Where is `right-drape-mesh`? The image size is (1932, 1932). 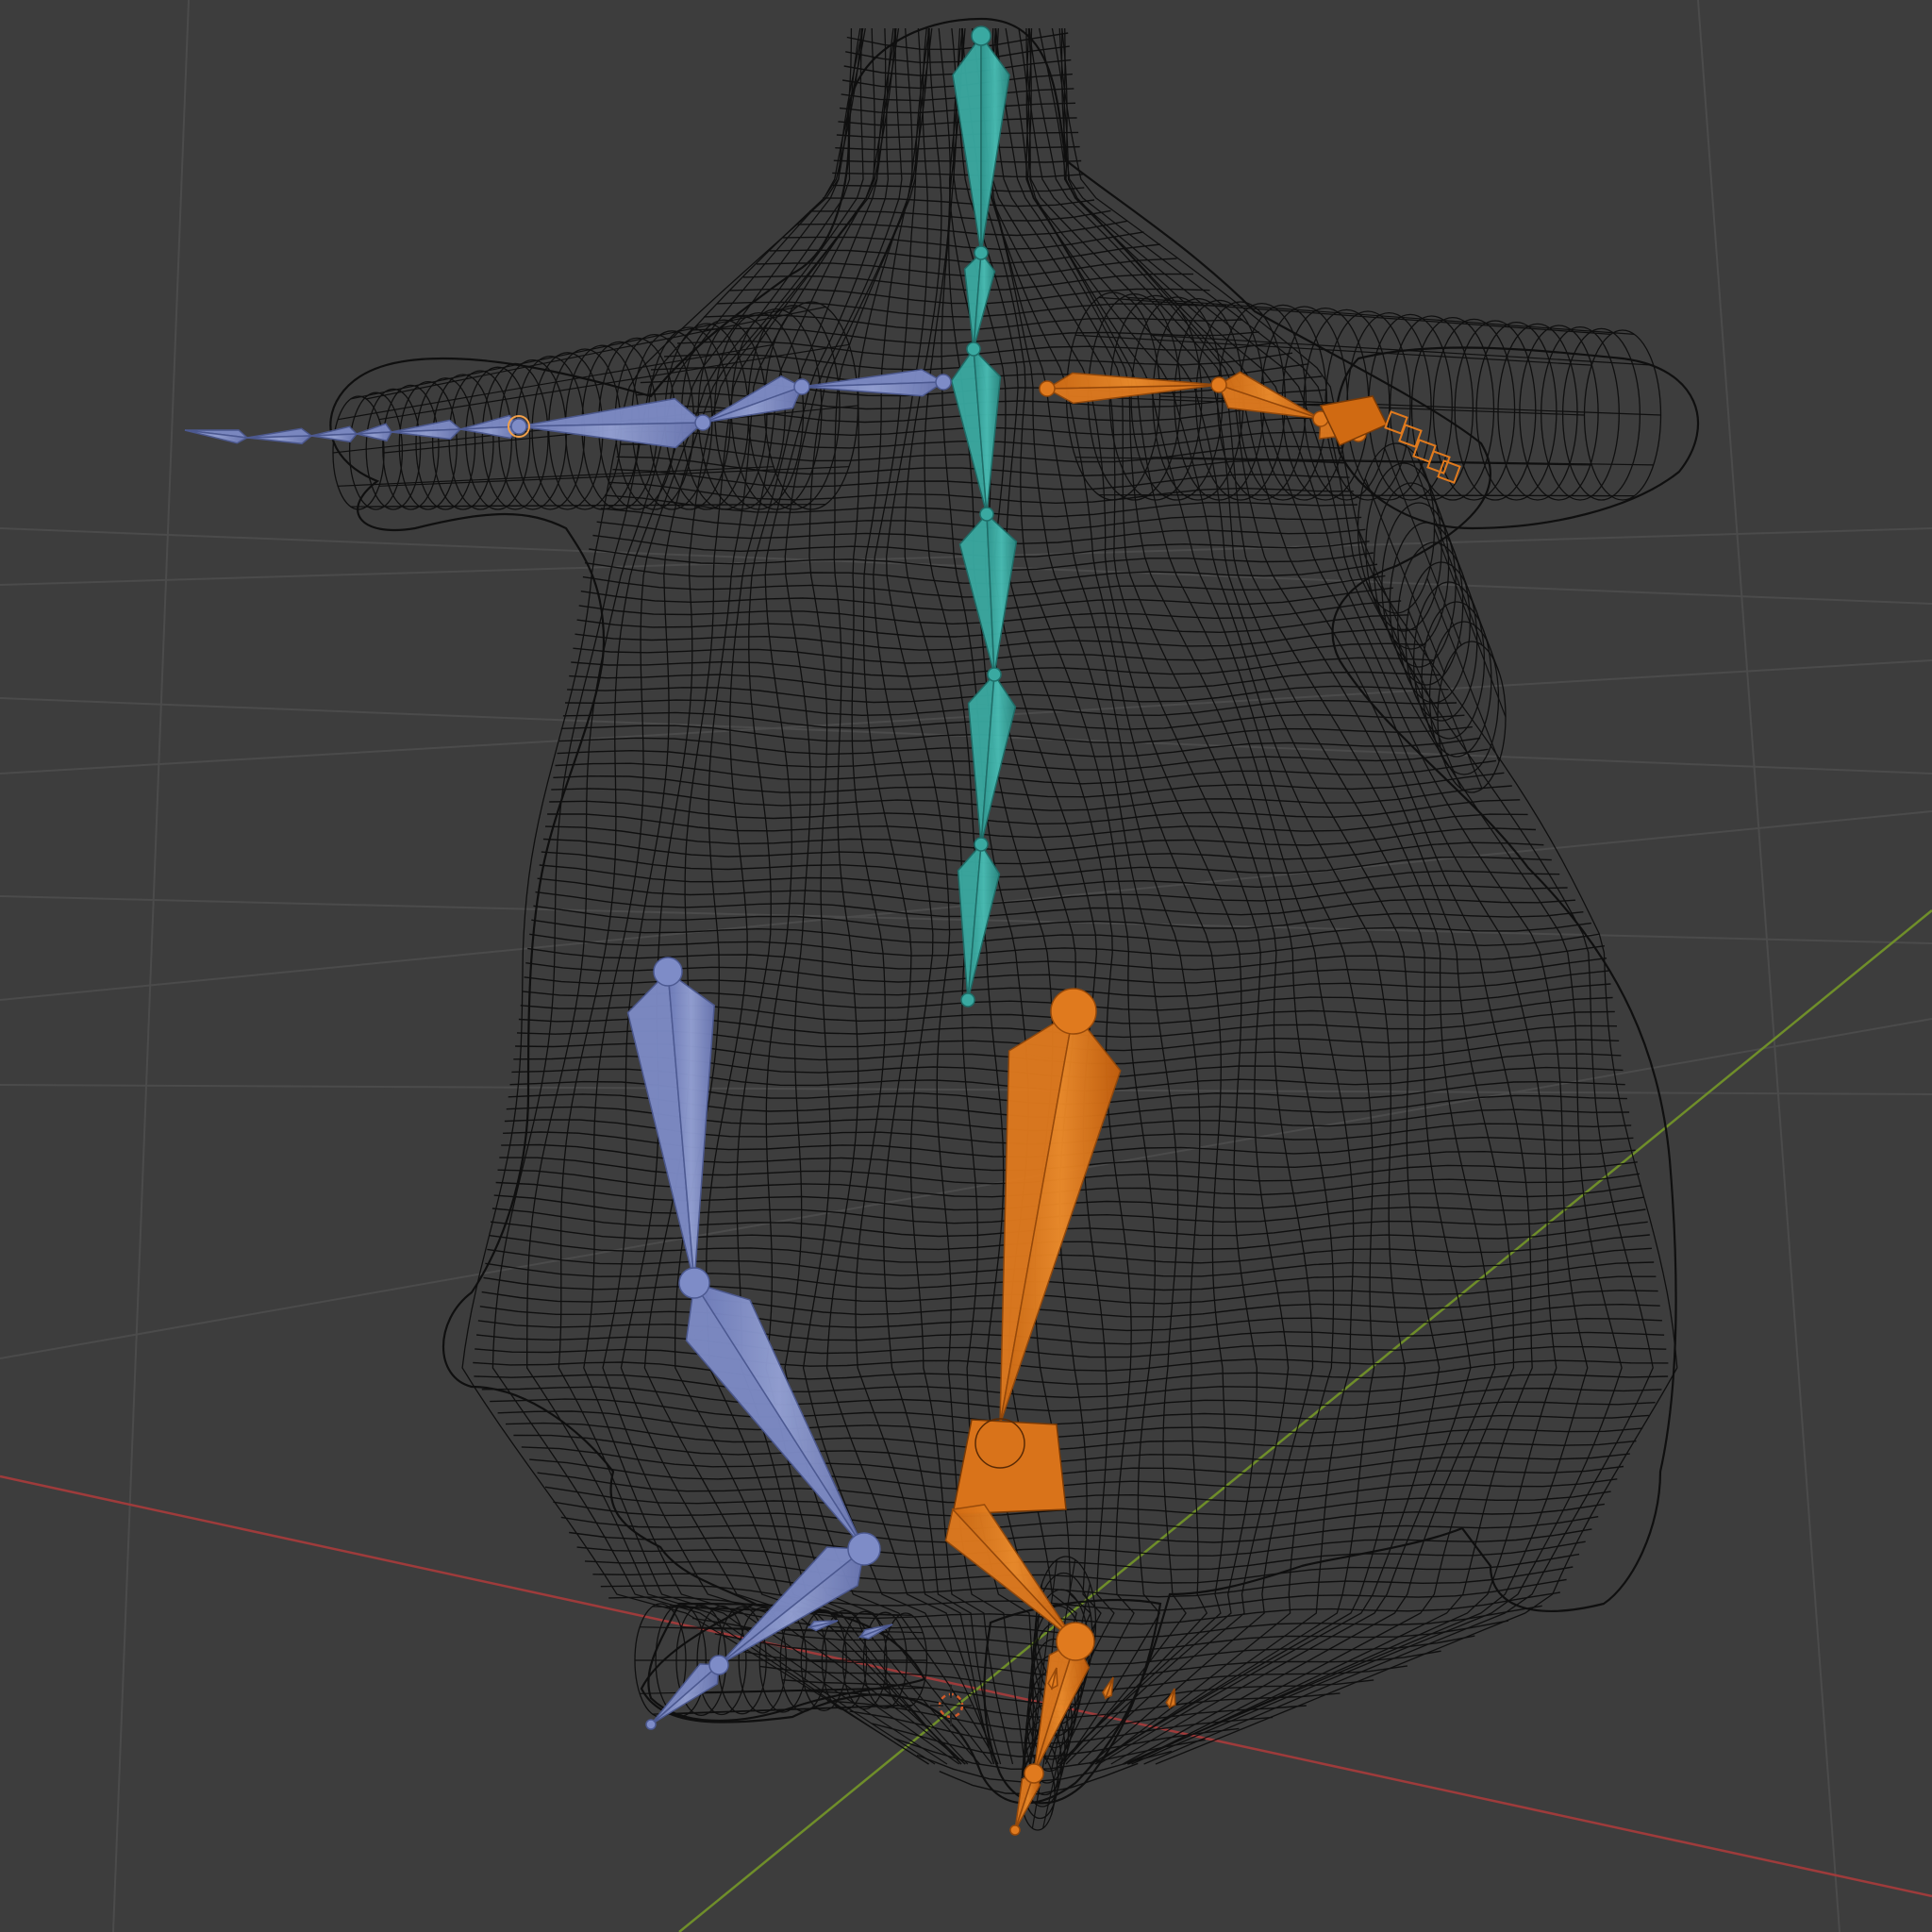 right-drape-mesh is located at coordinates (1445, 546).